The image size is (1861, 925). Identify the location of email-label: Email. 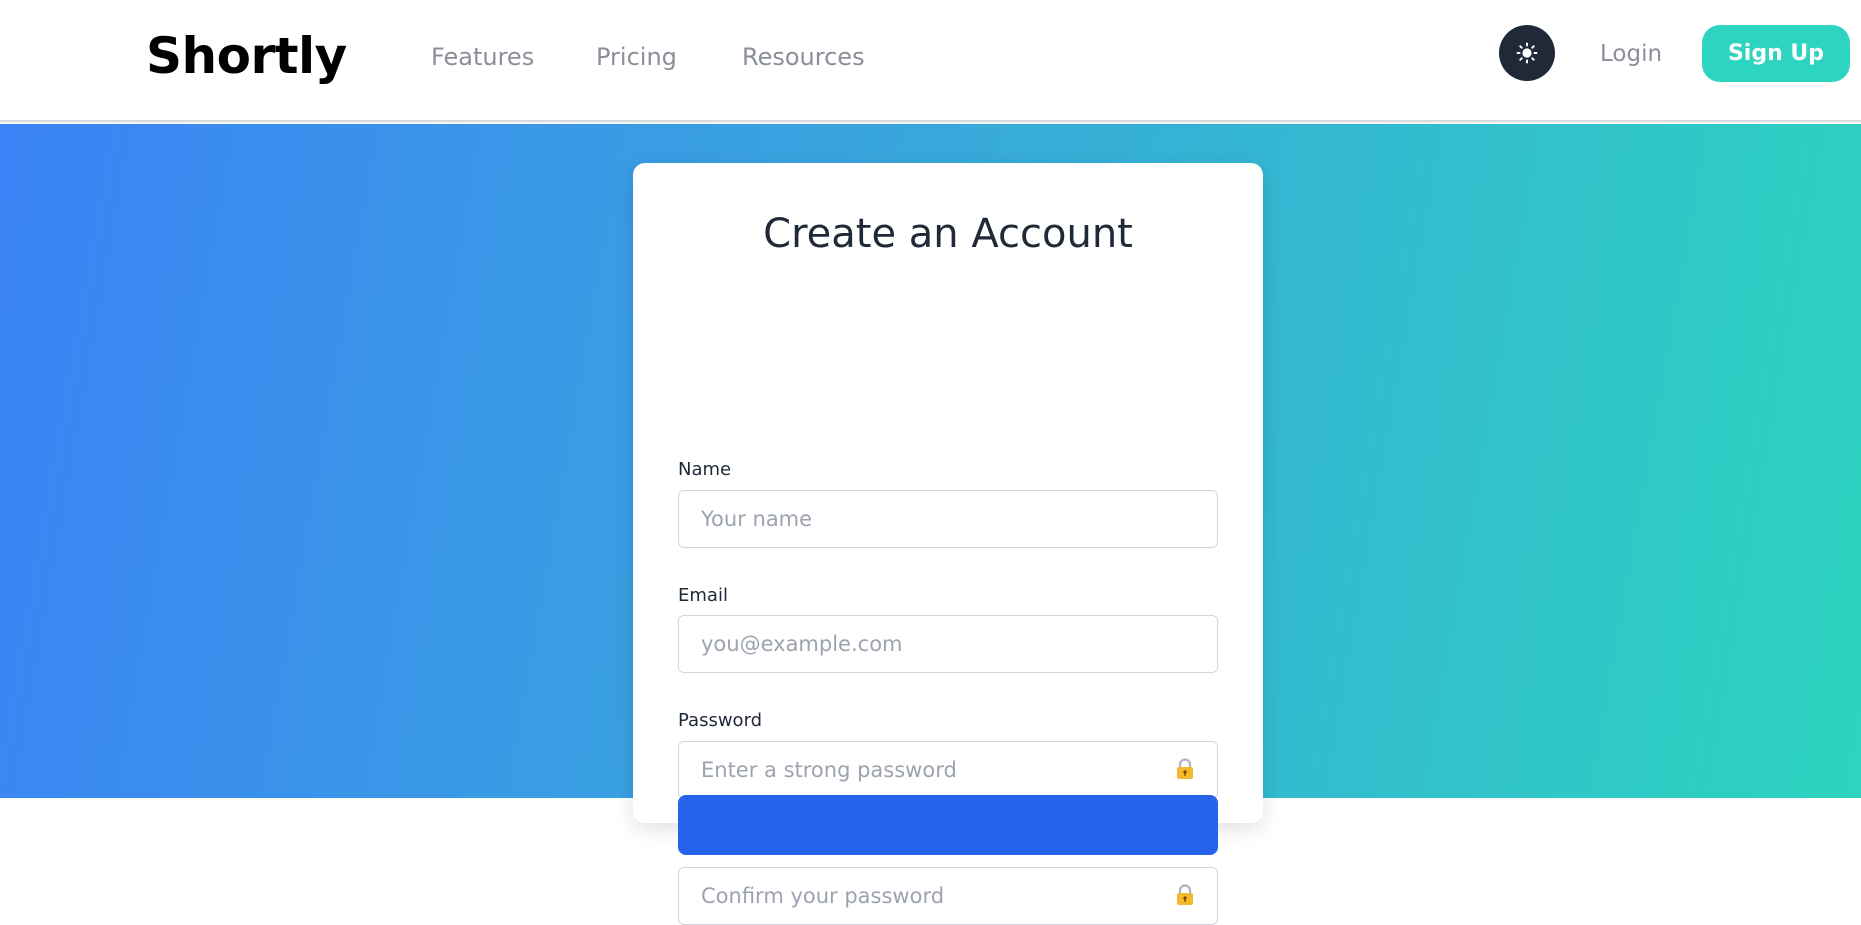
(703, 595).